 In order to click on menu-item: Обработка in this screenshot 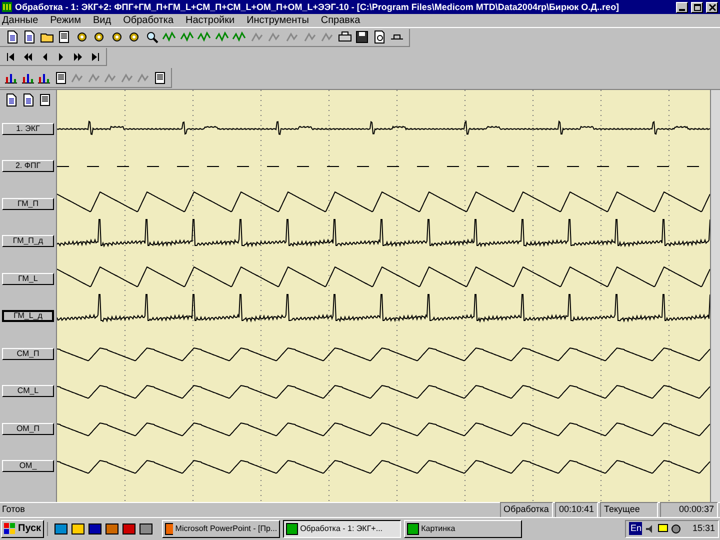, I will do `click(148, 21)`.